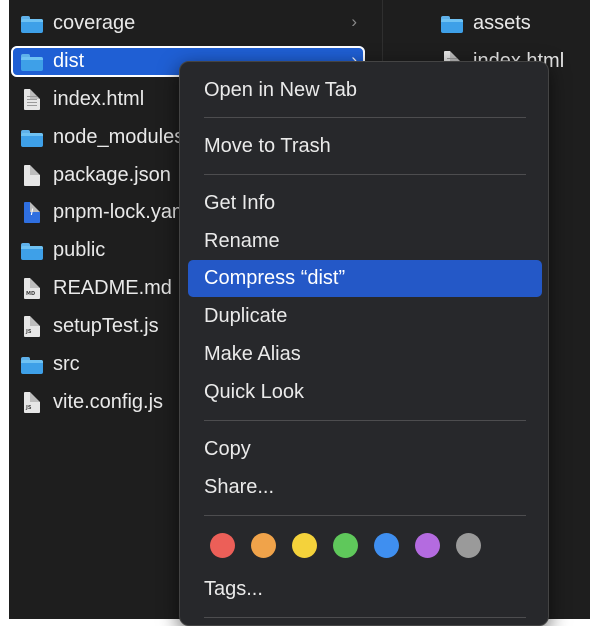 This screenshot has width=590, height=626. Describe the element at coordinates (386, 545) in the screenshot. I see `tag-blue` at that location.